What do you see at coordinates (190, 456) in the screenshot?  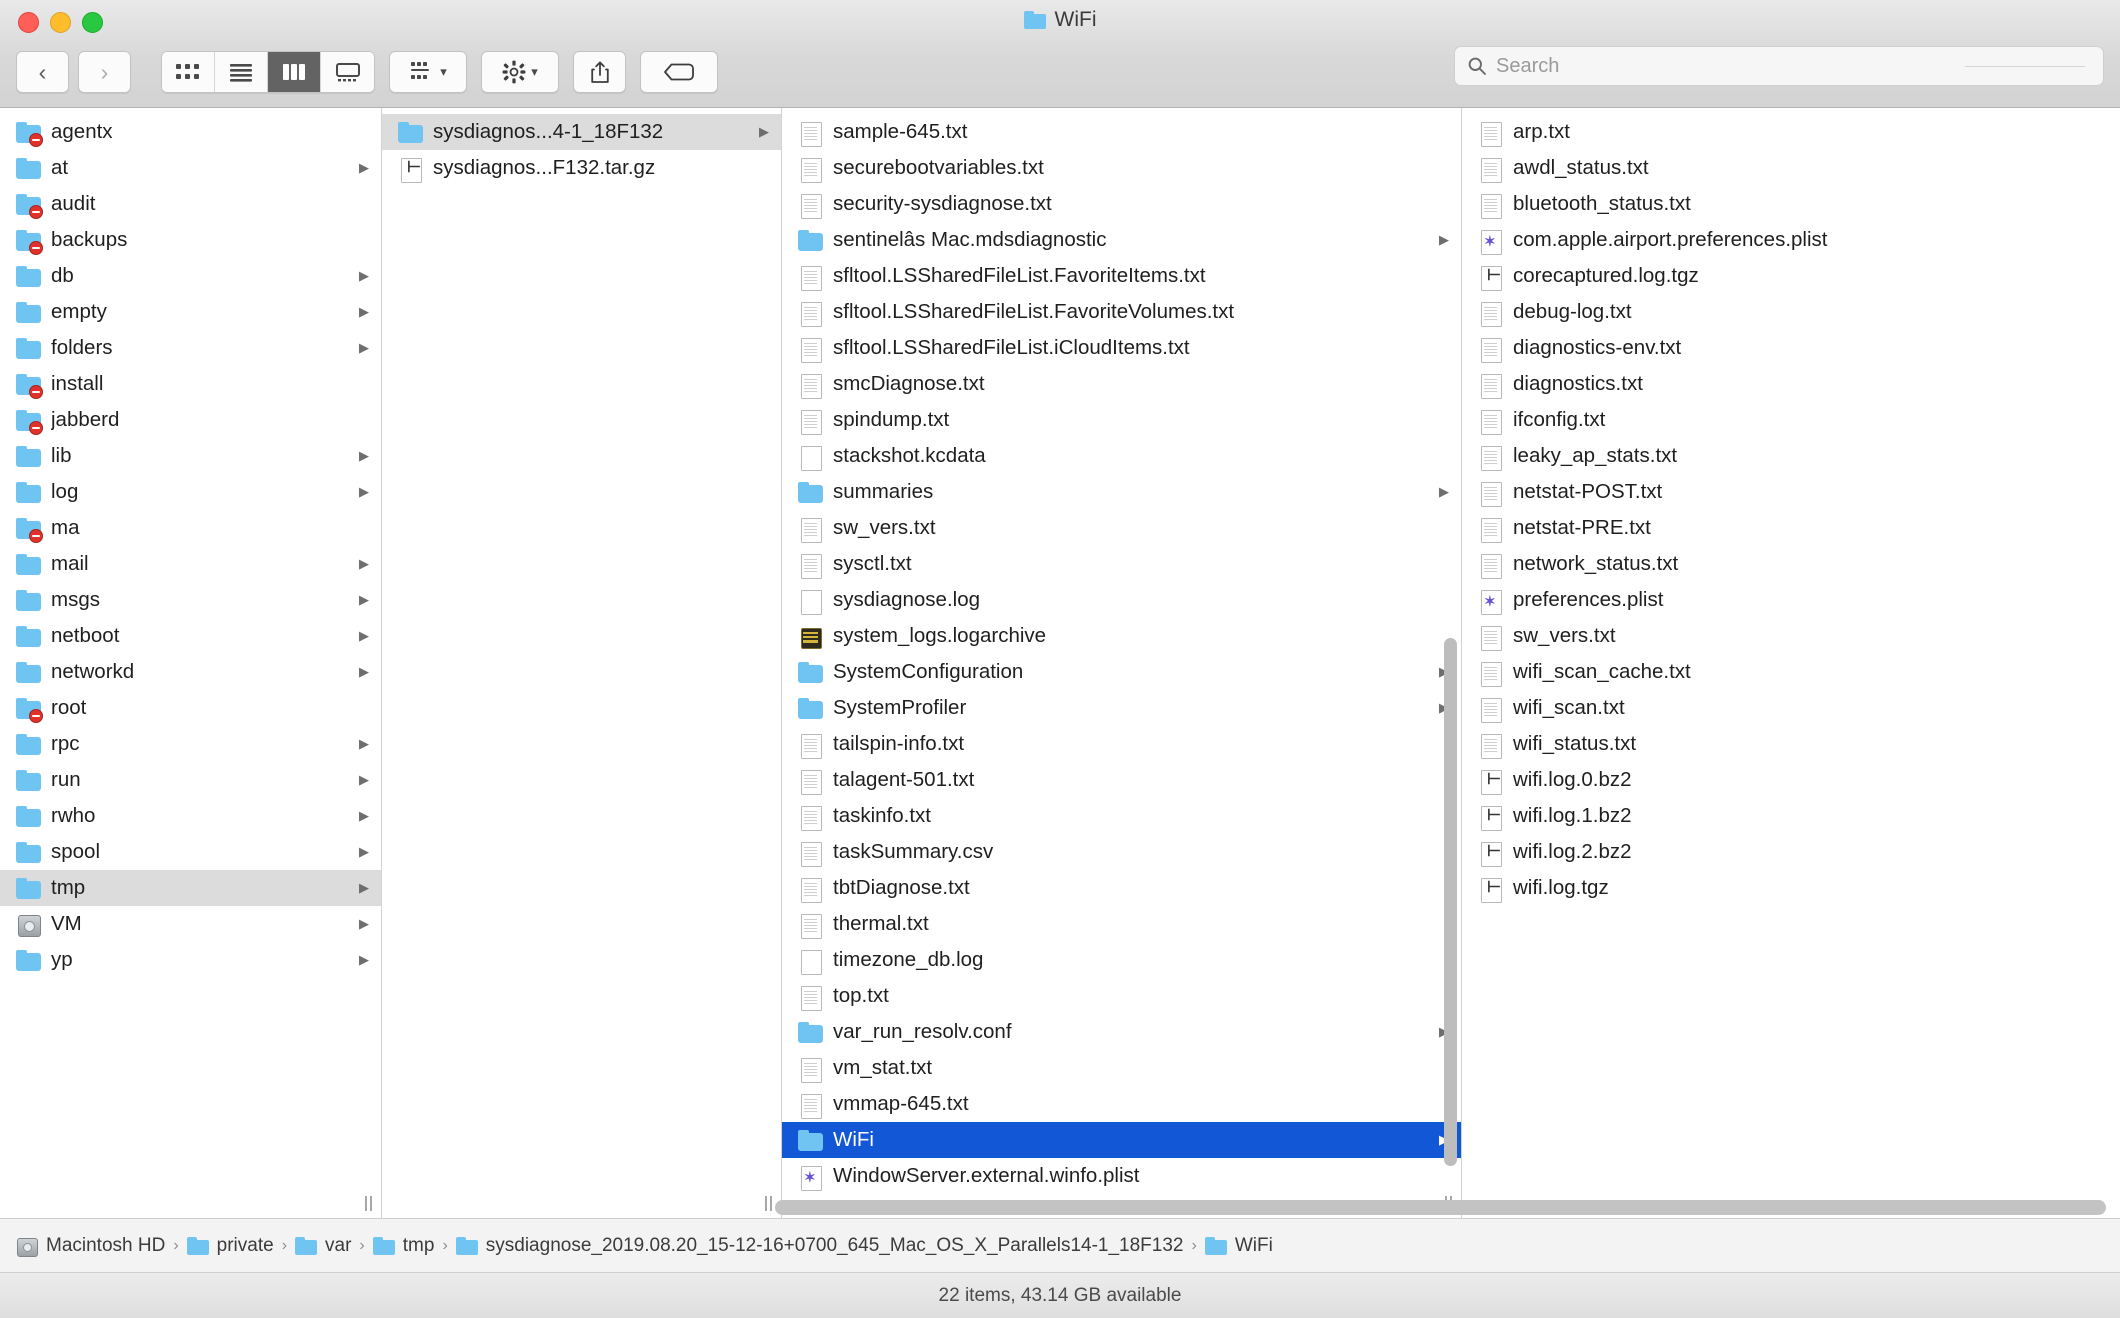 I see `list-item: lib ▶` at bounding box center [190, 456].